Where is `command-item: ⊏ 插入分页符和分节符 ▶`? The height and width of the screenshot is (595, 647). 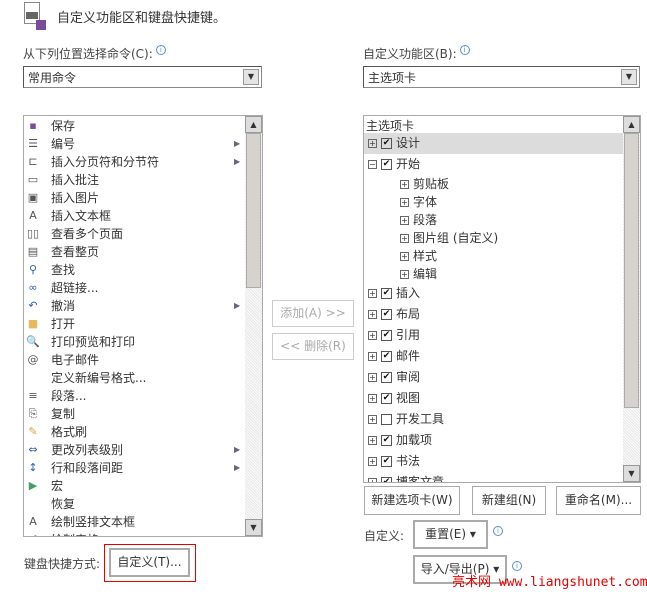
command-item: ⊏ 插入分页符和分节符 ▶ is located at coordinates (135, 162).